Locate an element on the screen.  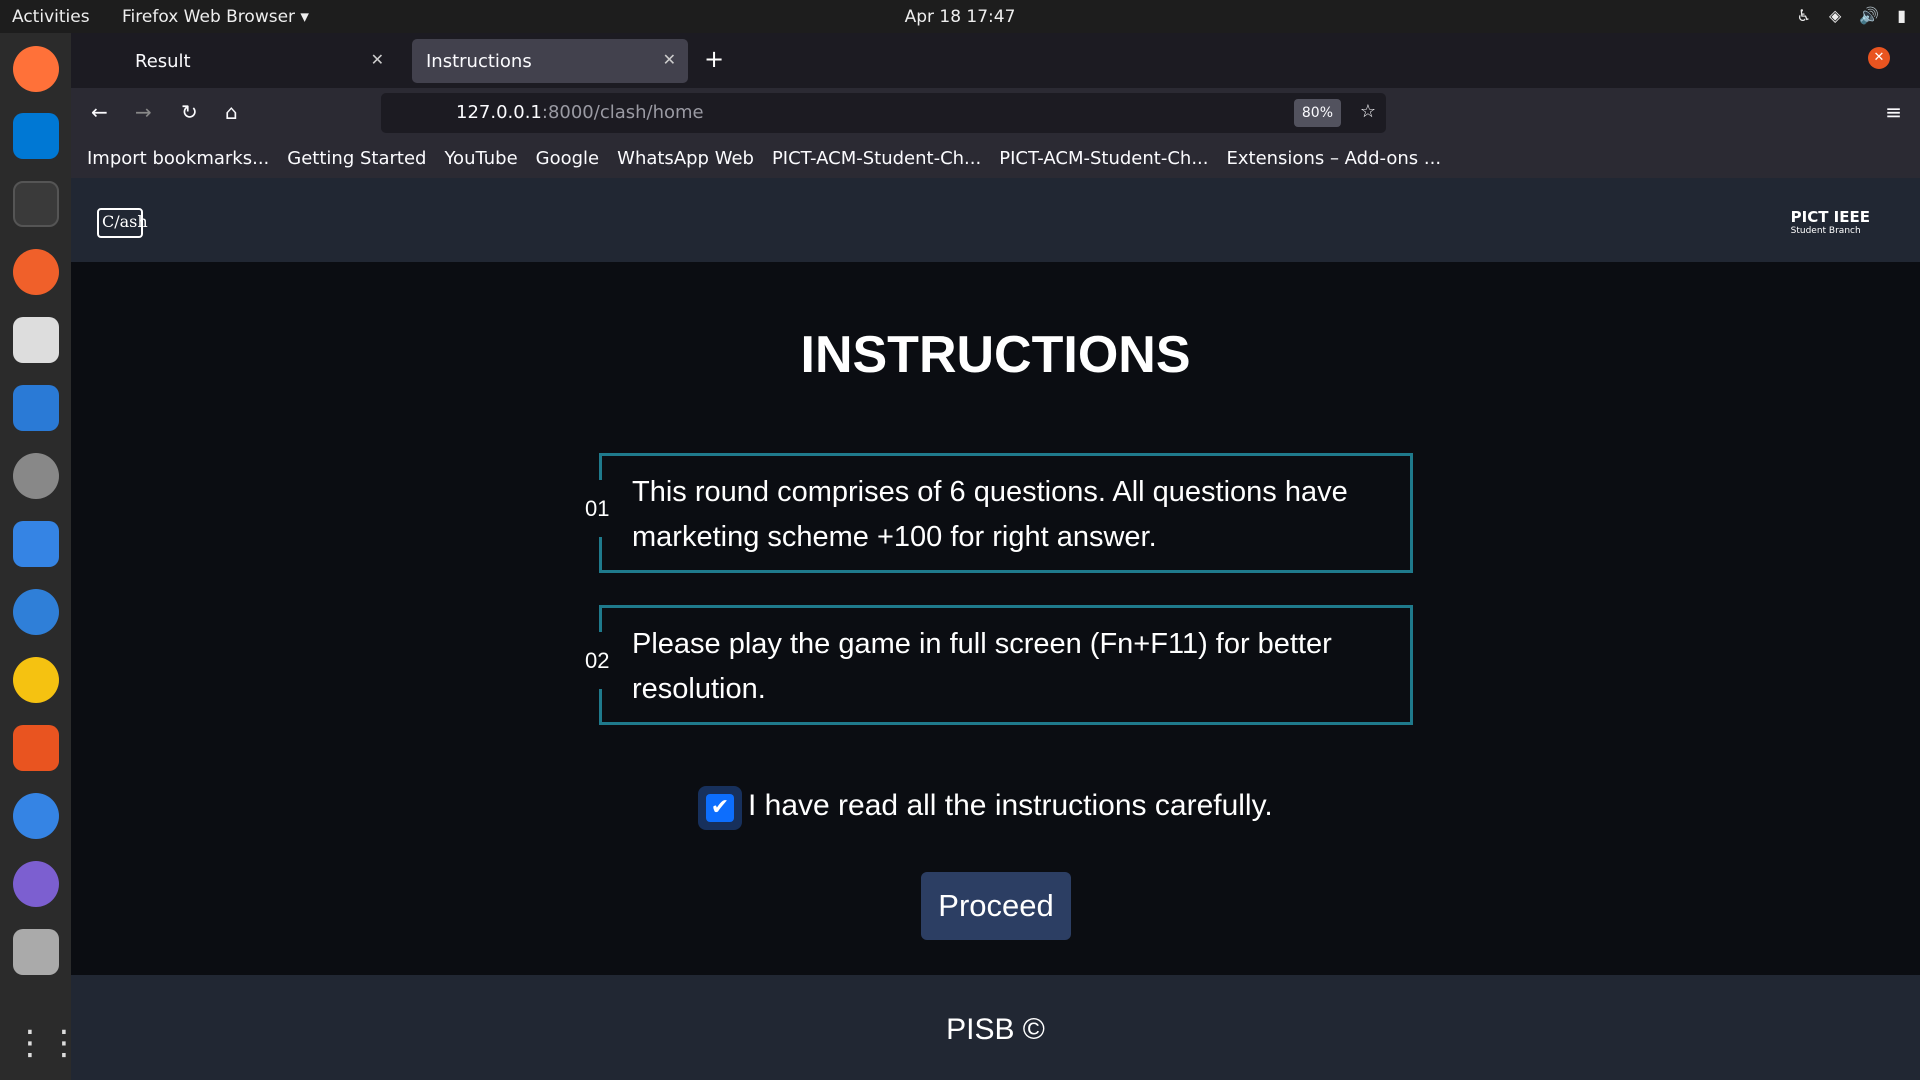
activities-button: Activities is located at coordinates (51, 17).